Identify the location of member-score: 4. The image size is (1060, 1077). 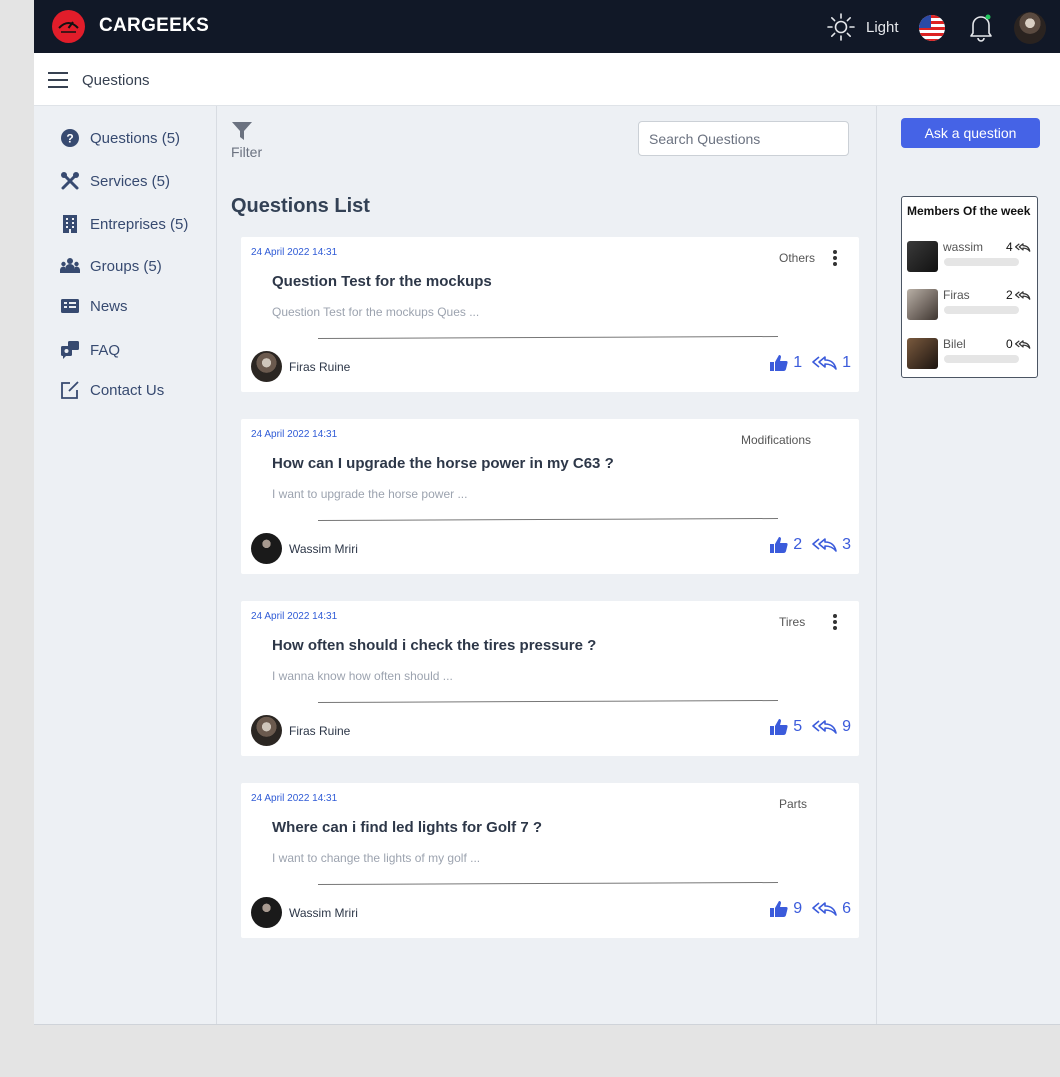
(1018, 247).